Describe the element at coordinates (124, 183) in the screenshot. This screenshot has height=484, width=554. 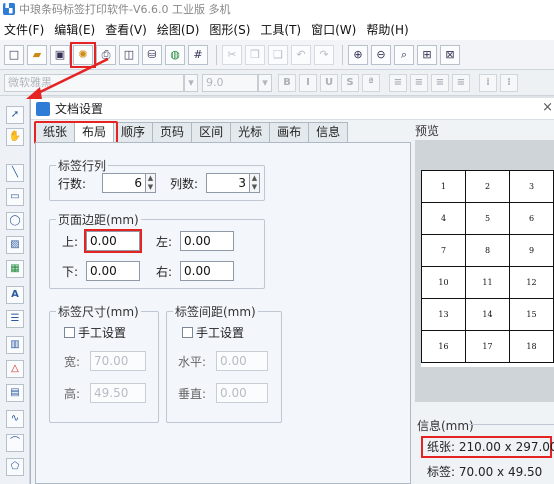
I see `rows-input: 6` at that location.